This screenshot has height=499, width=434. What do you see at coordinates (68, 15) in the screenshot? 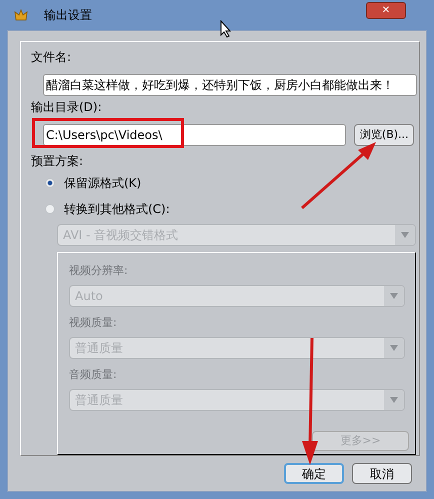
I see `window-title: 输出设置` at bounding box center [68, 15].